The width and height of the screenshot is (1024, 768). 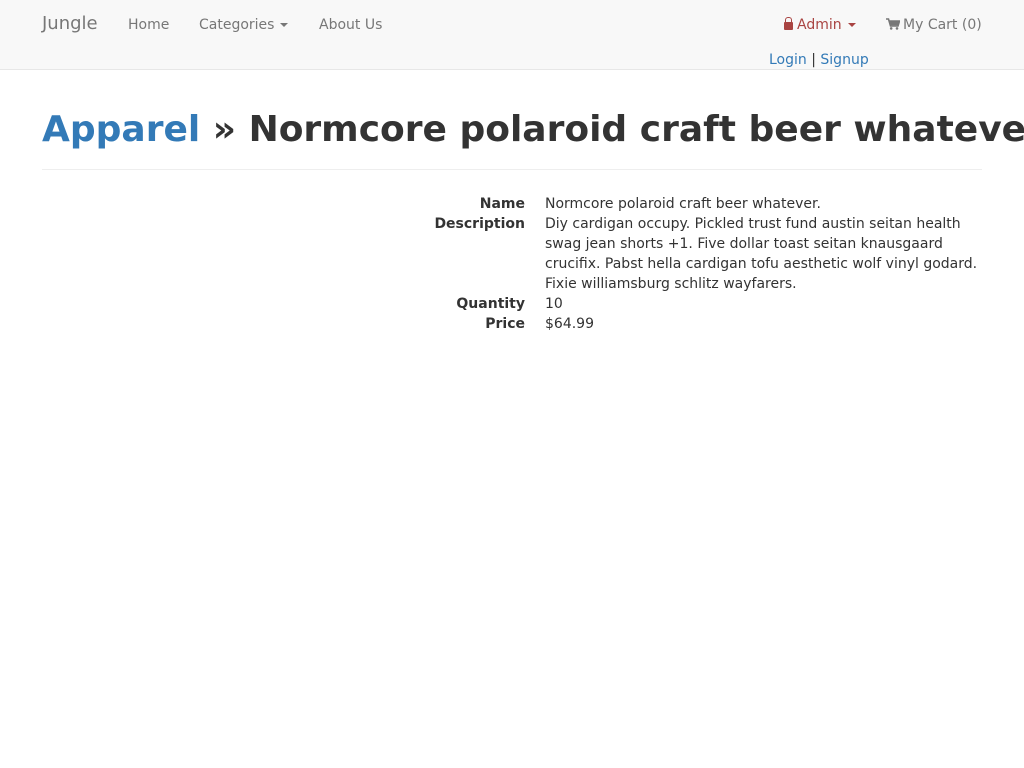 I want to click on nav-categories-label: Categories, so click(x=237, y=25).